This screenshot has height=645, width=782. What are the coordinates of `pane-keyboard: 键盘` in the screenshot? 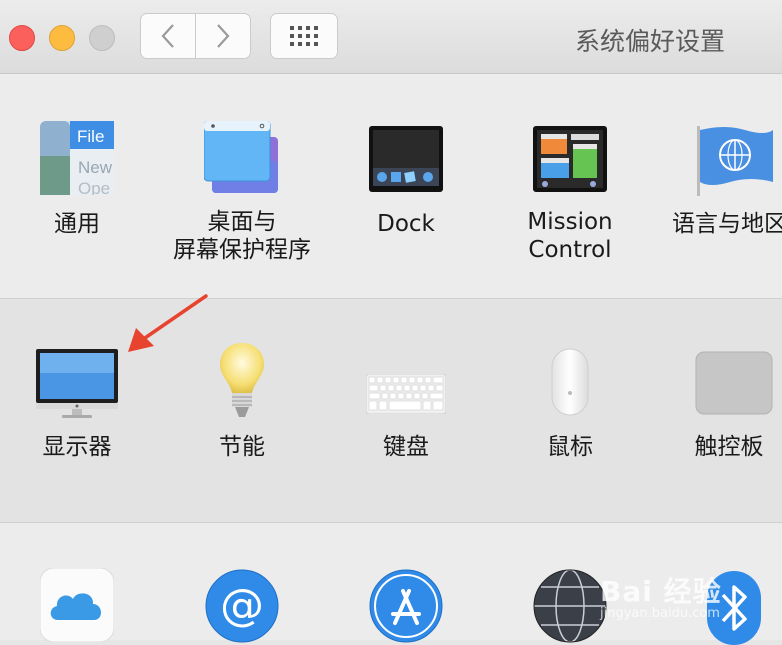 It's located at (406, 411).